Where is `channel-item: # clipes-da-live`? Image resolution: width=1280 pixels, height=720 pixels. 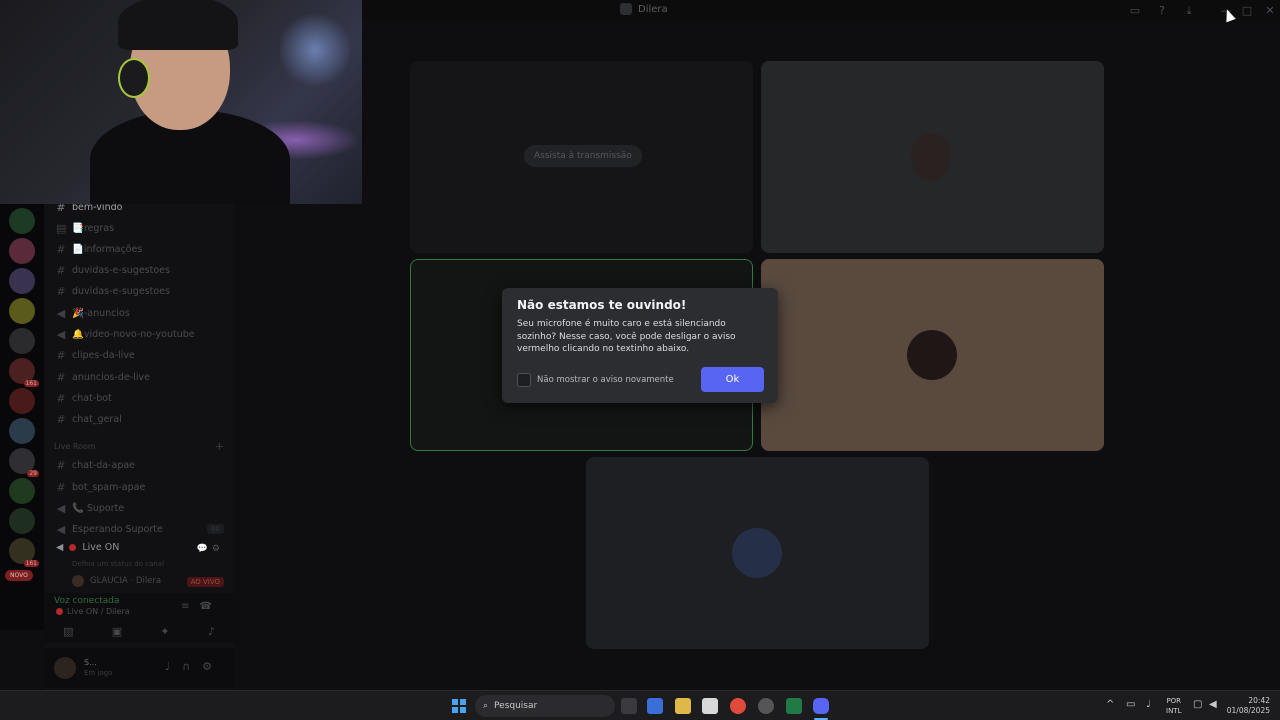 channel-item: # clipes-da-live is located at coordinates (95, 355).